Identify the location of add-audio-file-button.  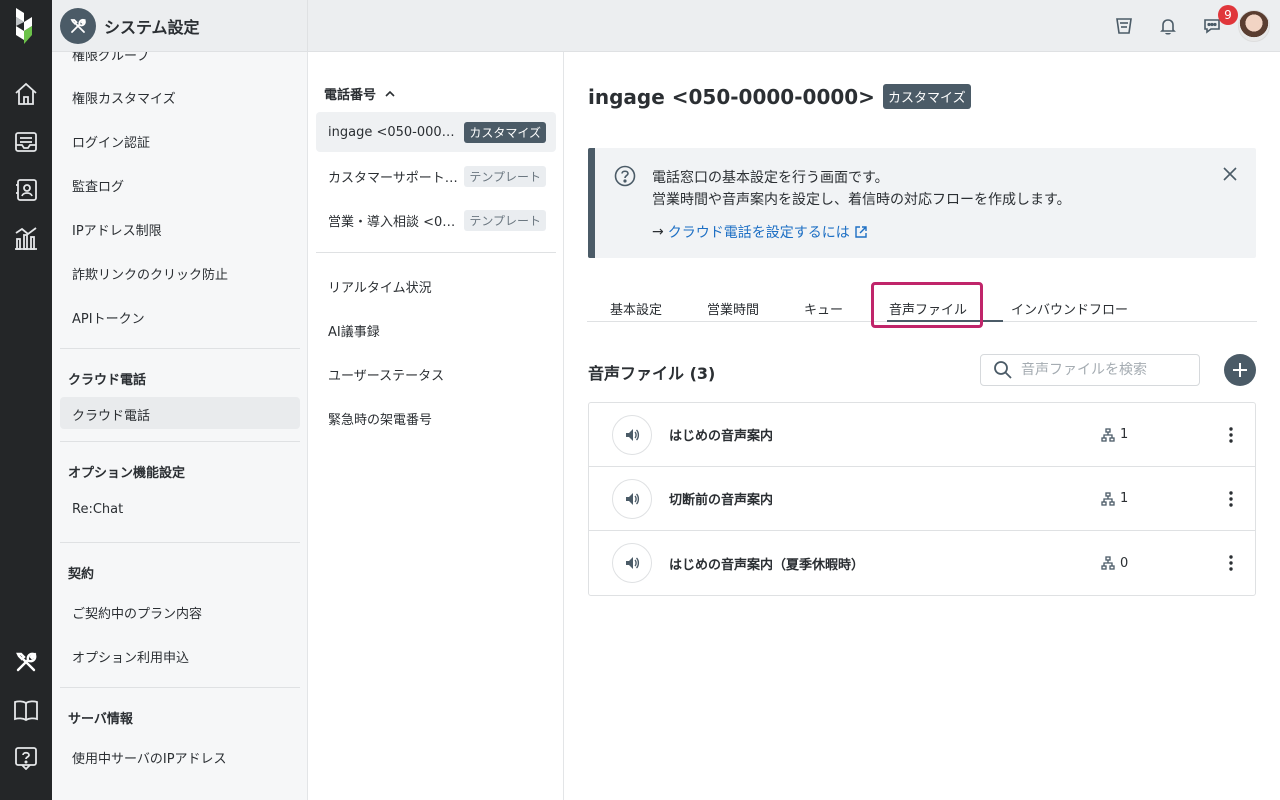
(1240, 370).